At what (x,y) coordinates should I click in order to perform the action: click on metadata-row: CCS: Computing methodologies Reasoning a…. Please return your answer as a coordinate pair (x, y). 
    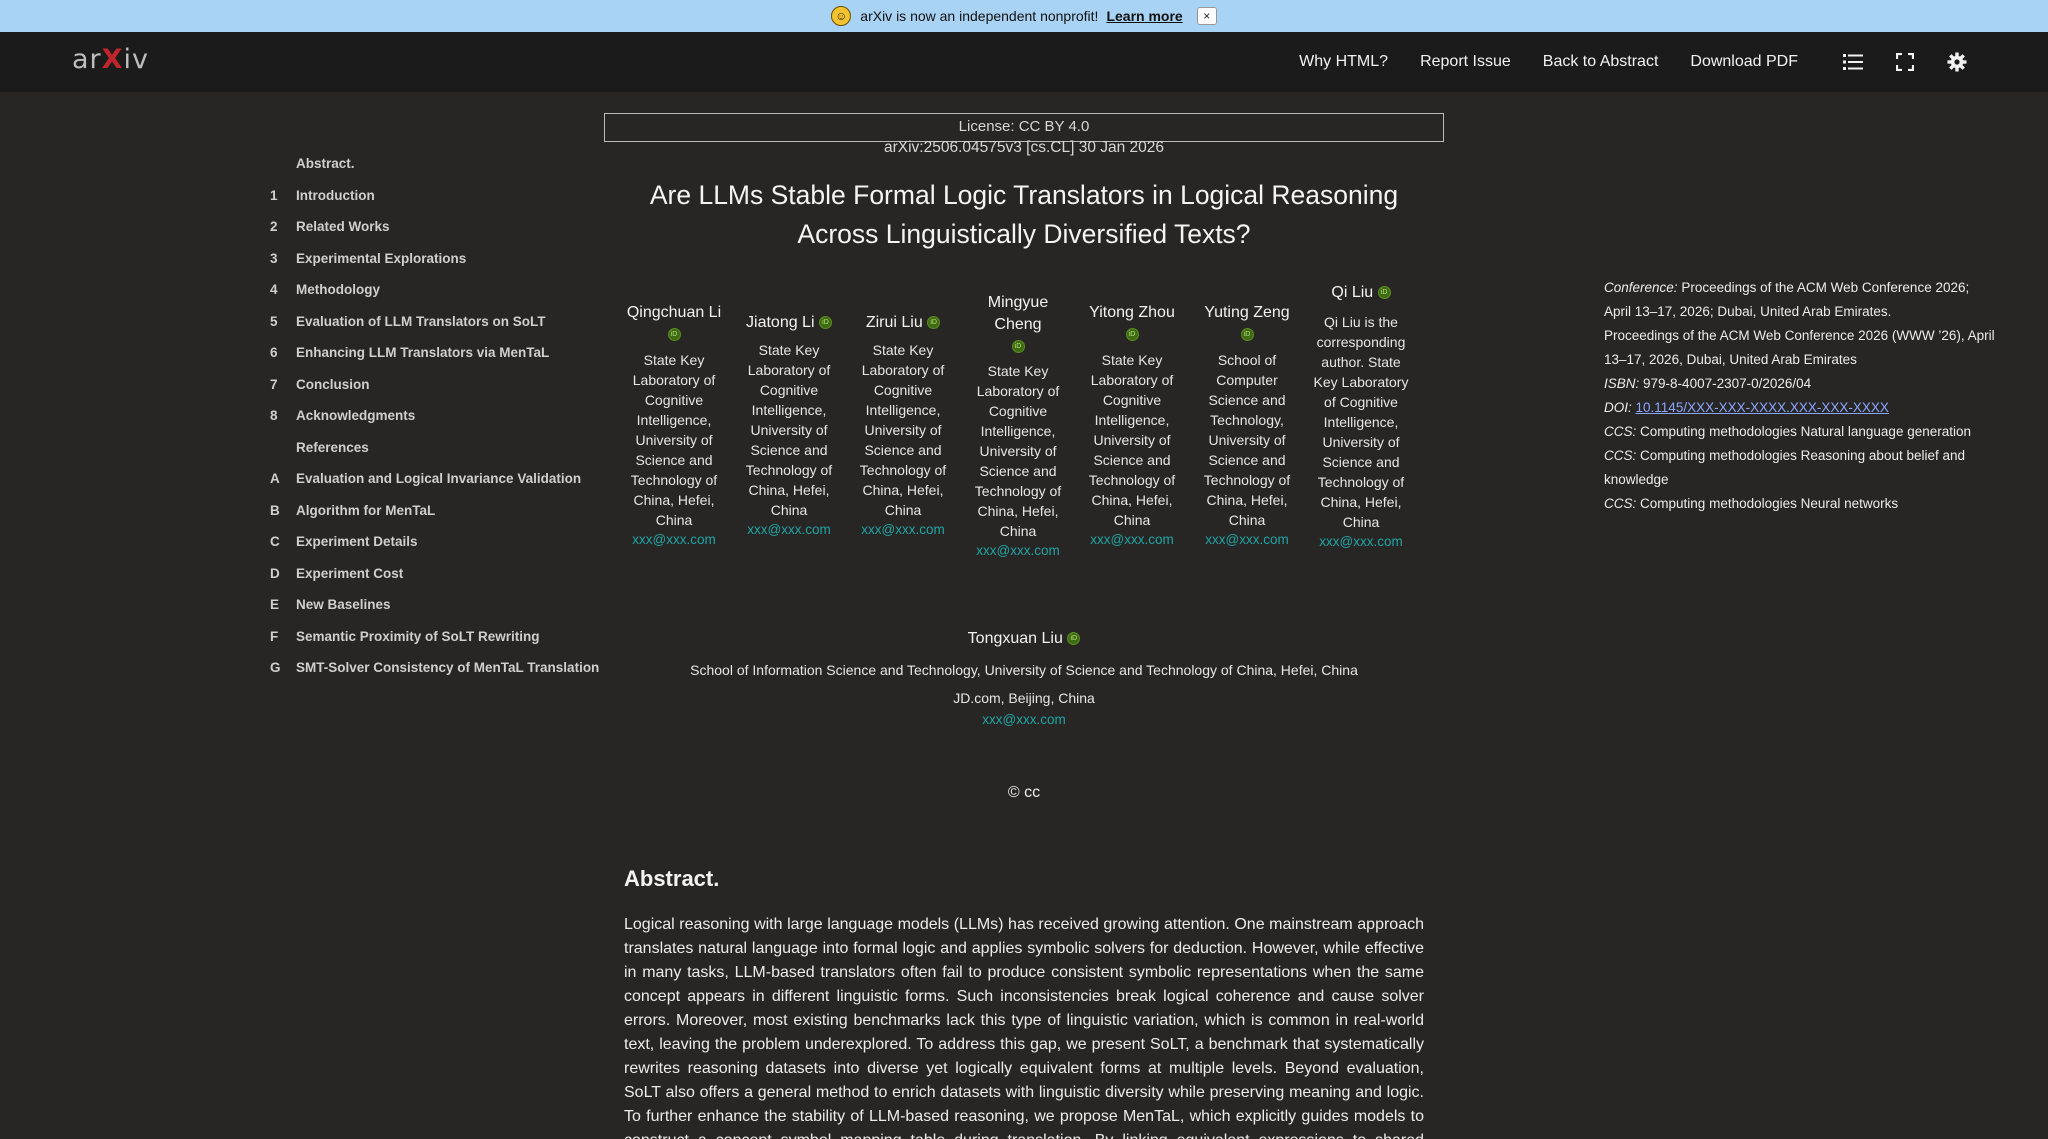
    Looking at the image, I should click on (1801, 468).